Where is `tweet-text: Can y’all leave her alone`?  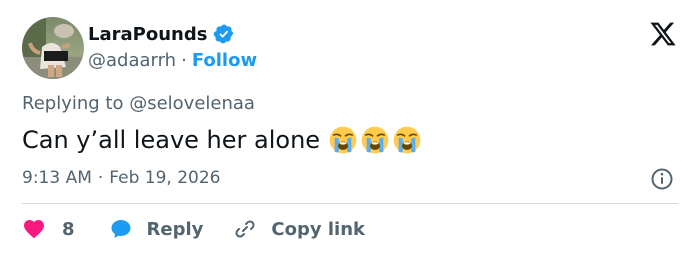 tweet-text: Can y’all leave her alone is located at coordinates (222, 140).